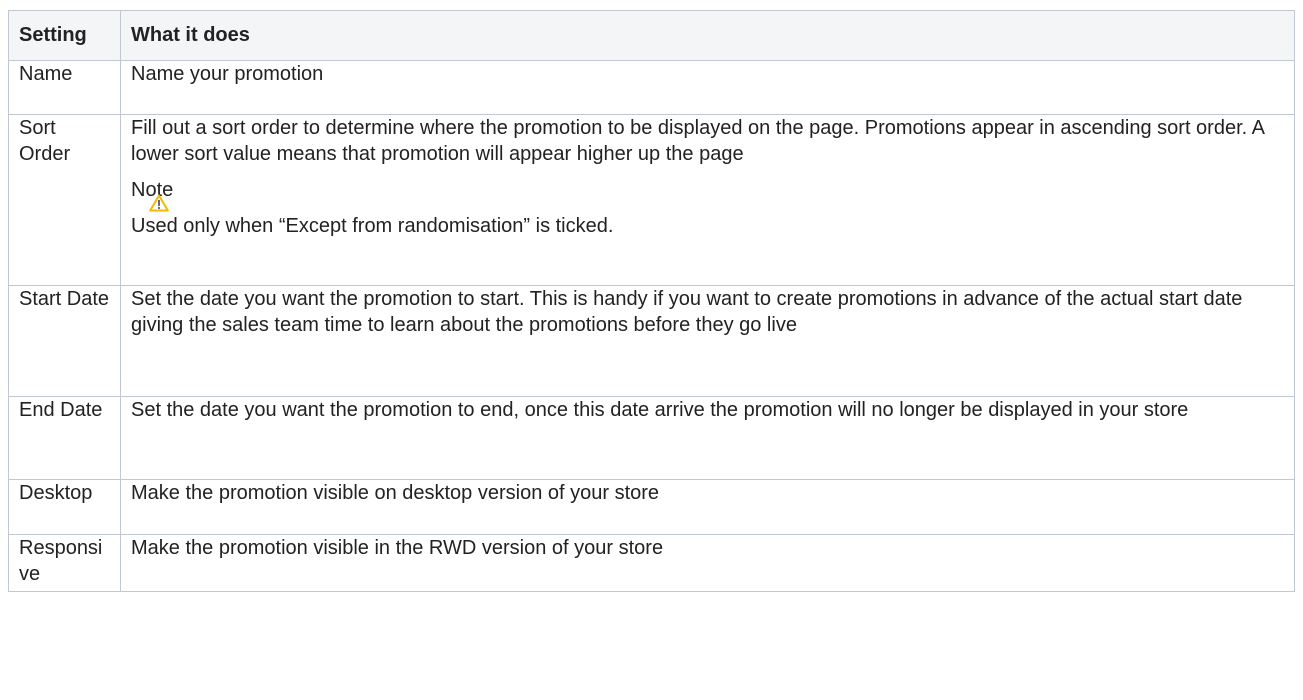  Describe the element at coordinates (64, 438) in the screenshot. I see `setting-name: End Date` at that location.